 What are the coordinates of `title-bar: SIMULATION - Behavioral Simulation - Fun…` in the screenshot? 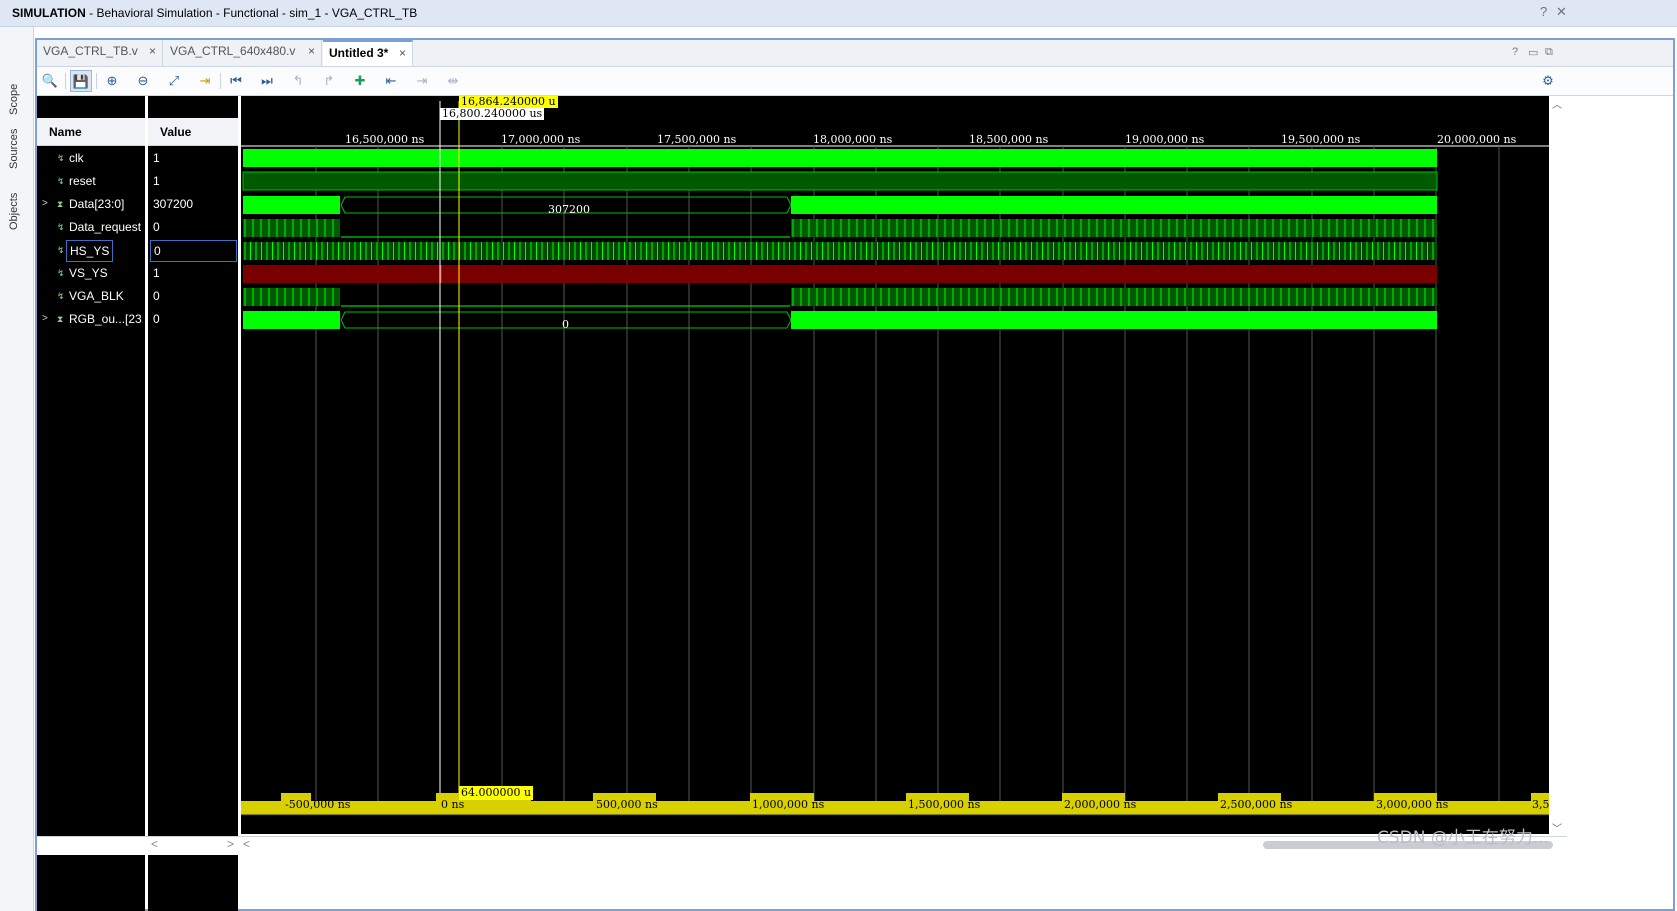 It's located at (838, 13).